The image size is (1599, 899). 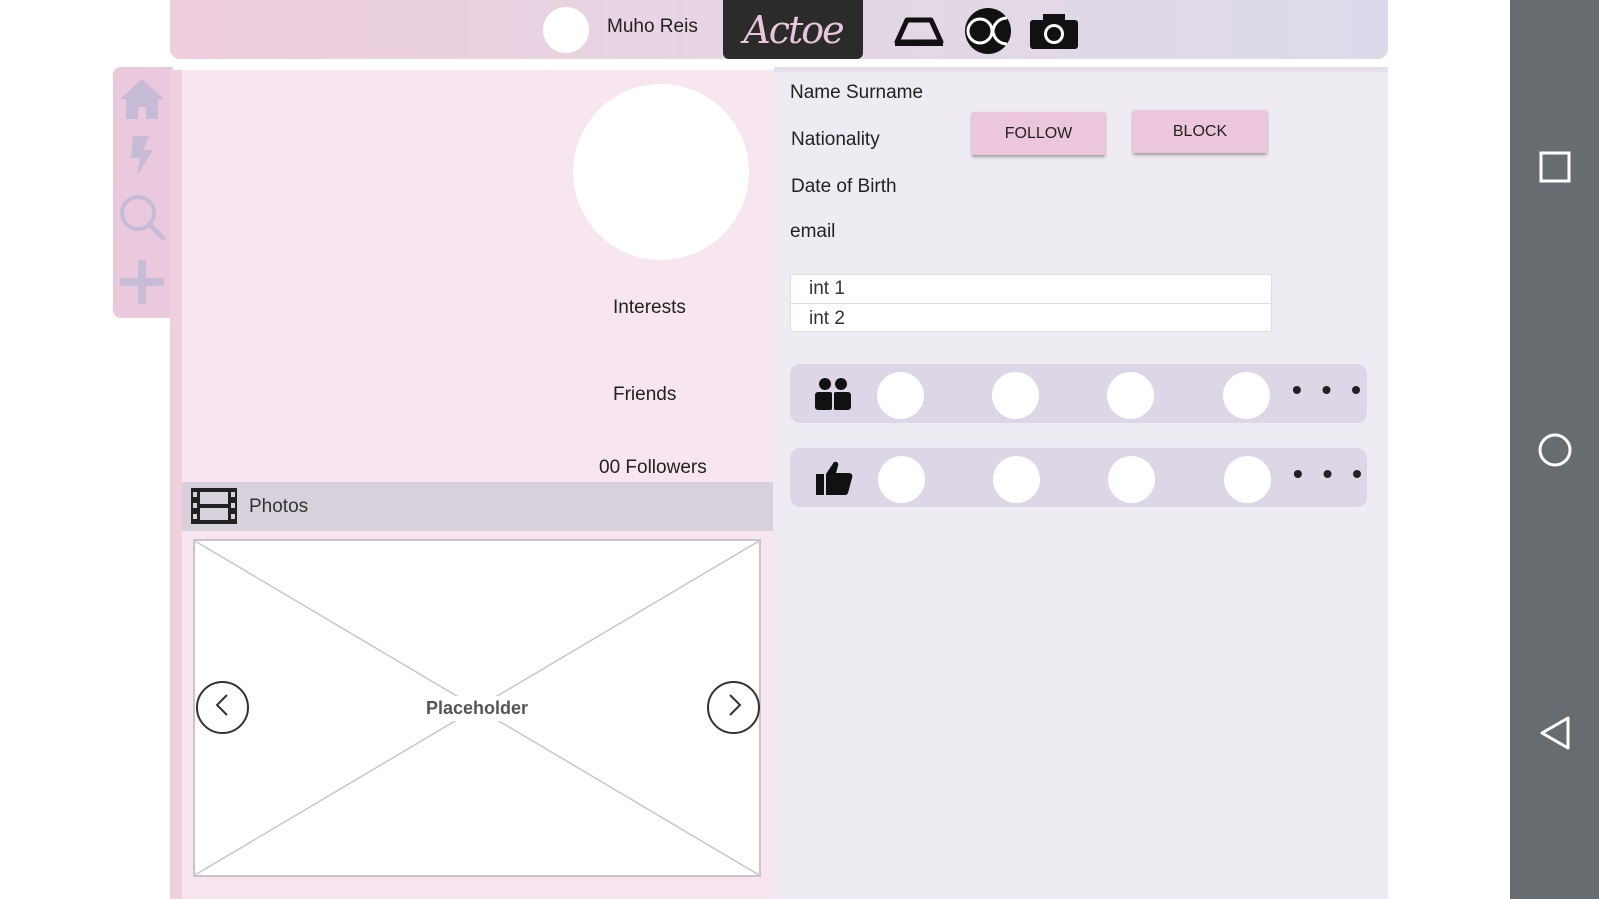 What do you see at coordinates (1555, 450) in the screenshot?
I see `home-circle-icon` at bounding box center [1555, 450].